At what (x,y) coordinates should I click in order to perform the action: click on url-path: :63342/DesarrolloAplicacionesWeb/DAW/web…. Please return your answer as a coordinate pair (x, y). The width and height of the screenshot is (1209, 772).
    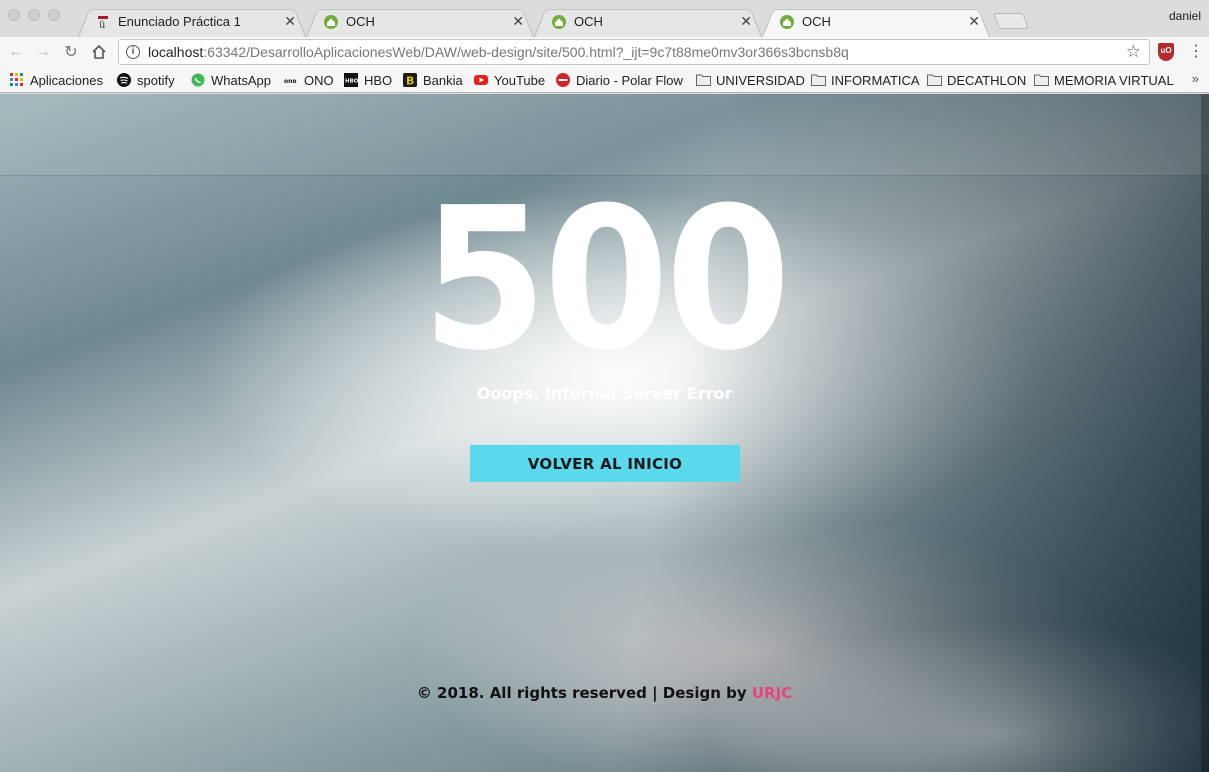
    Looking at the image, I should click on (526, 52).